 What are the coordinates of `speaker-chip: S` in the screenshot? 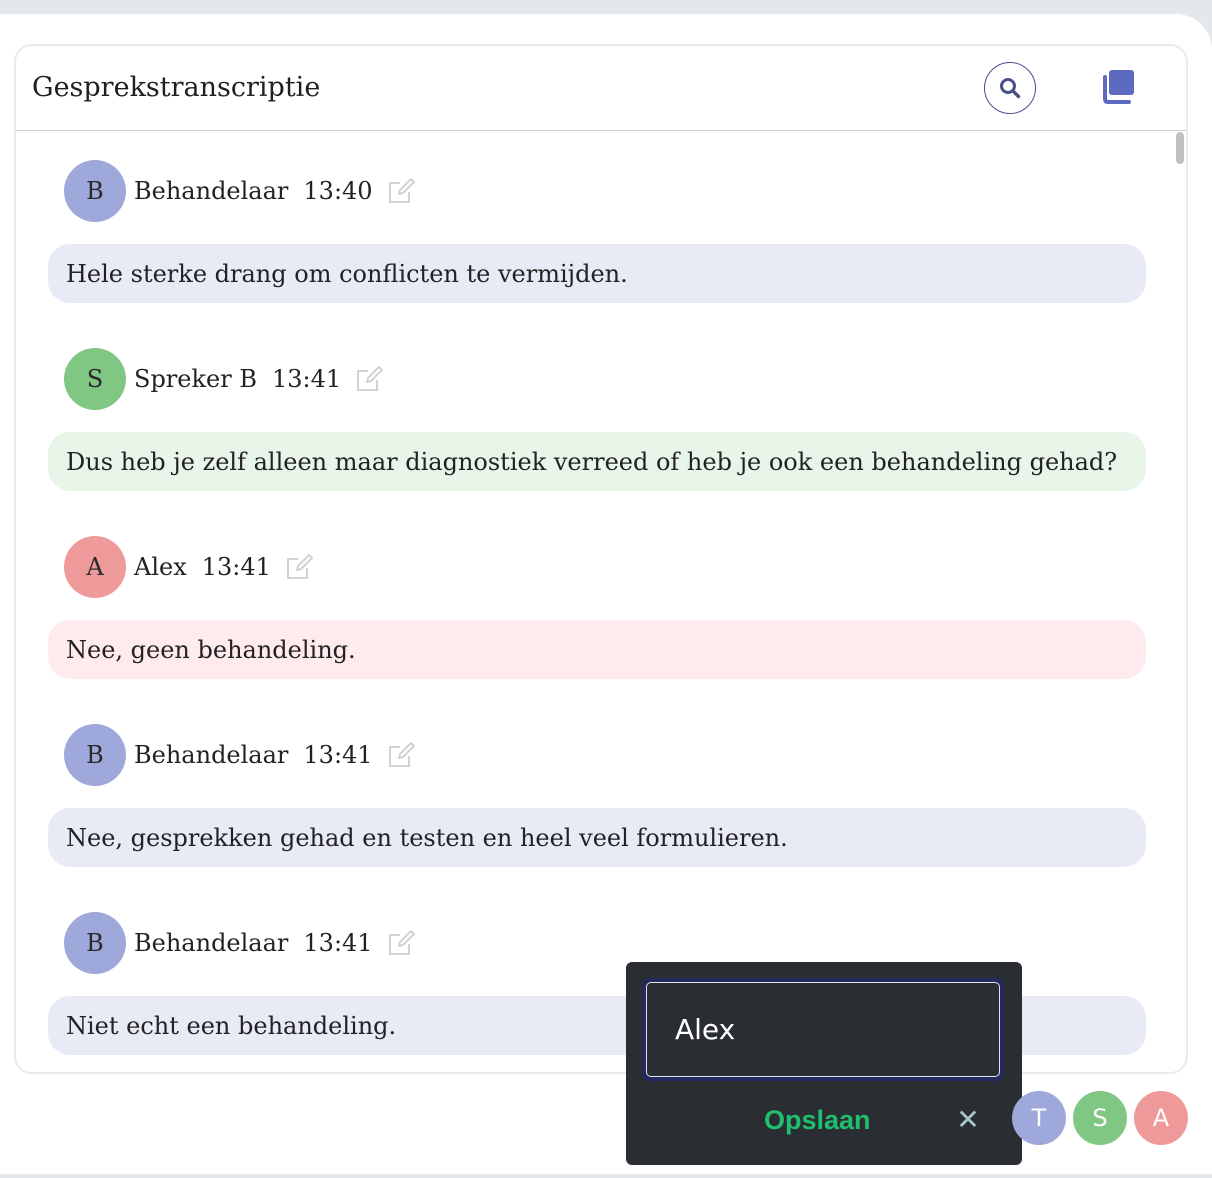 It's located at (1100, 1118).